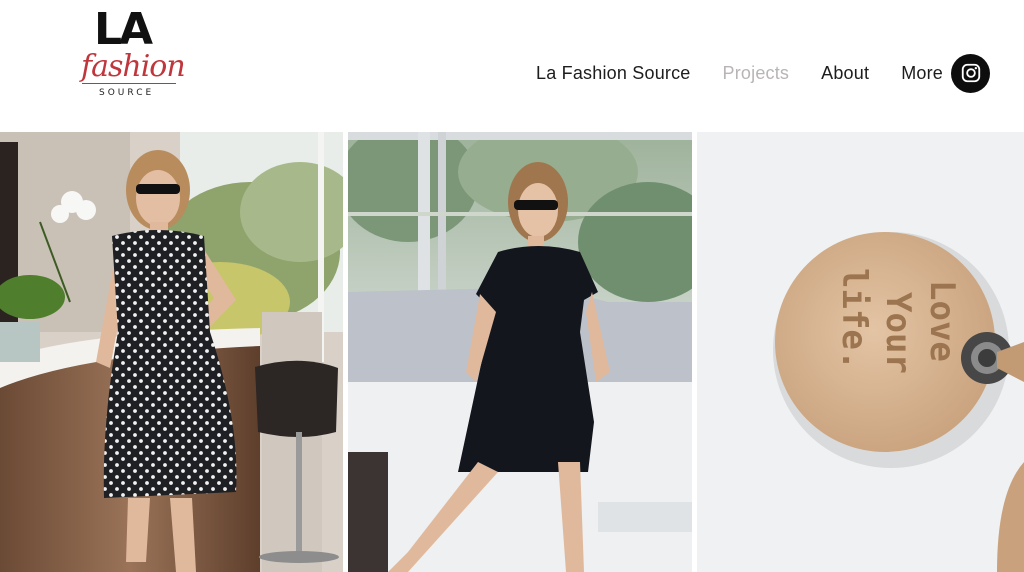 This screenshot has height=572, width=1024. I want to click on nav-item-la-fashion-source: La Fashion Source, so click(613, 73).